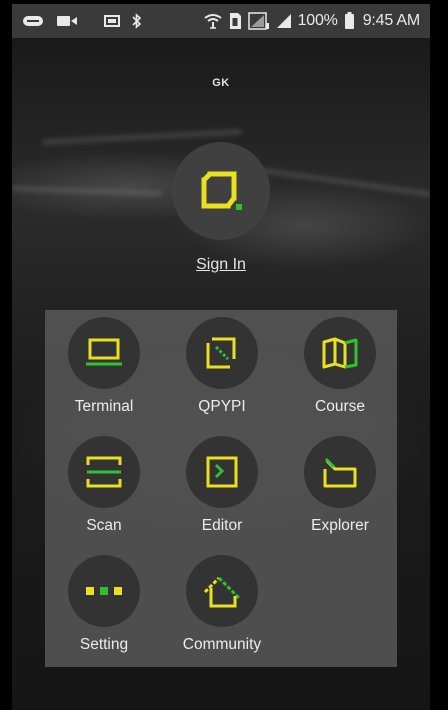 The width and height of the screenshot is (448, 710). Describe the element at coordinates (221, 83) in the screenshot. I see `header-mark: GK` at that location.